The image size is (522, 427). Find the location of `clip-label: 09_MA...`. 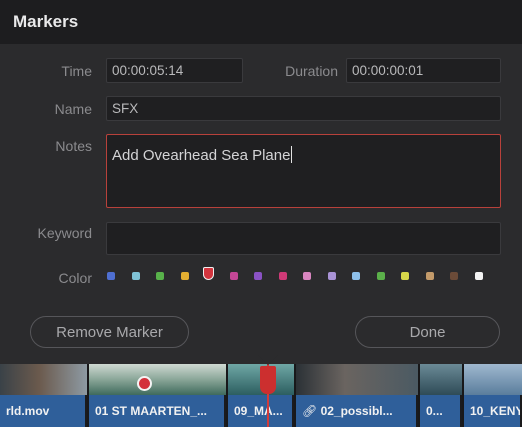

clip-label: 09_MA... is located at coordinates (261, 411).